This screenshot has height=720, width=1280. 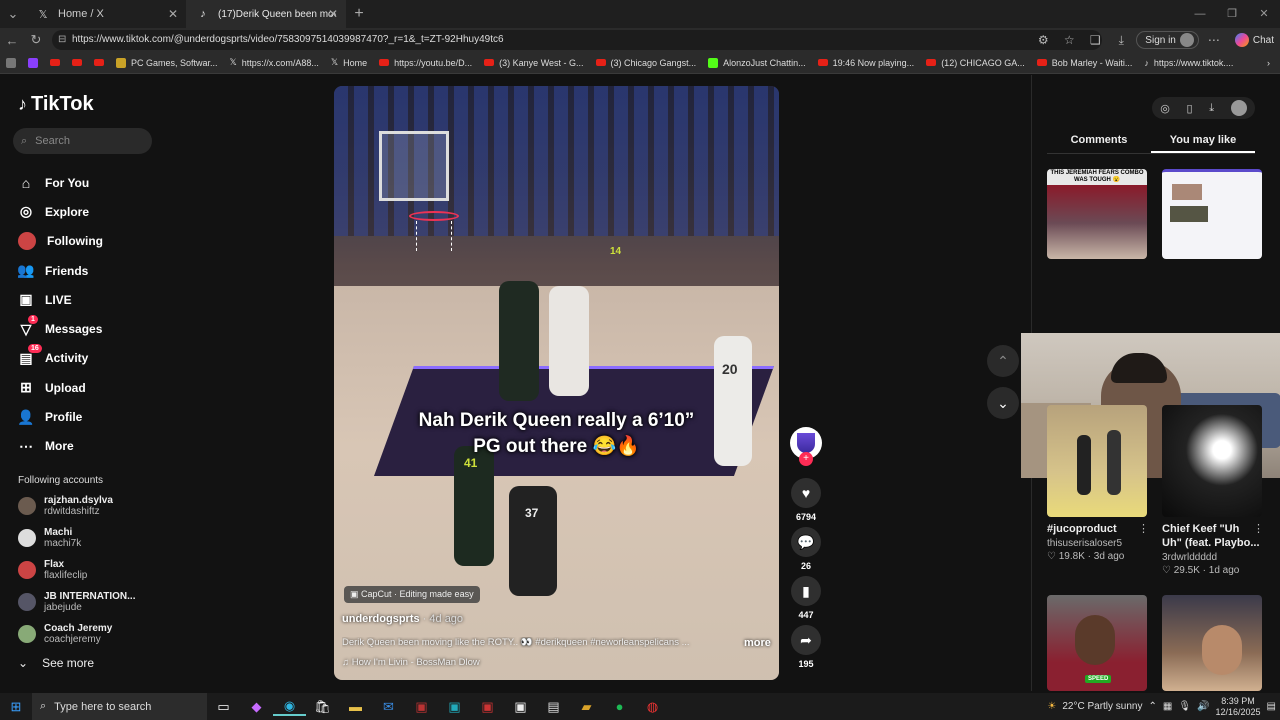 I want to click on refresh-icon: ↻, so click(x=36, y=40).